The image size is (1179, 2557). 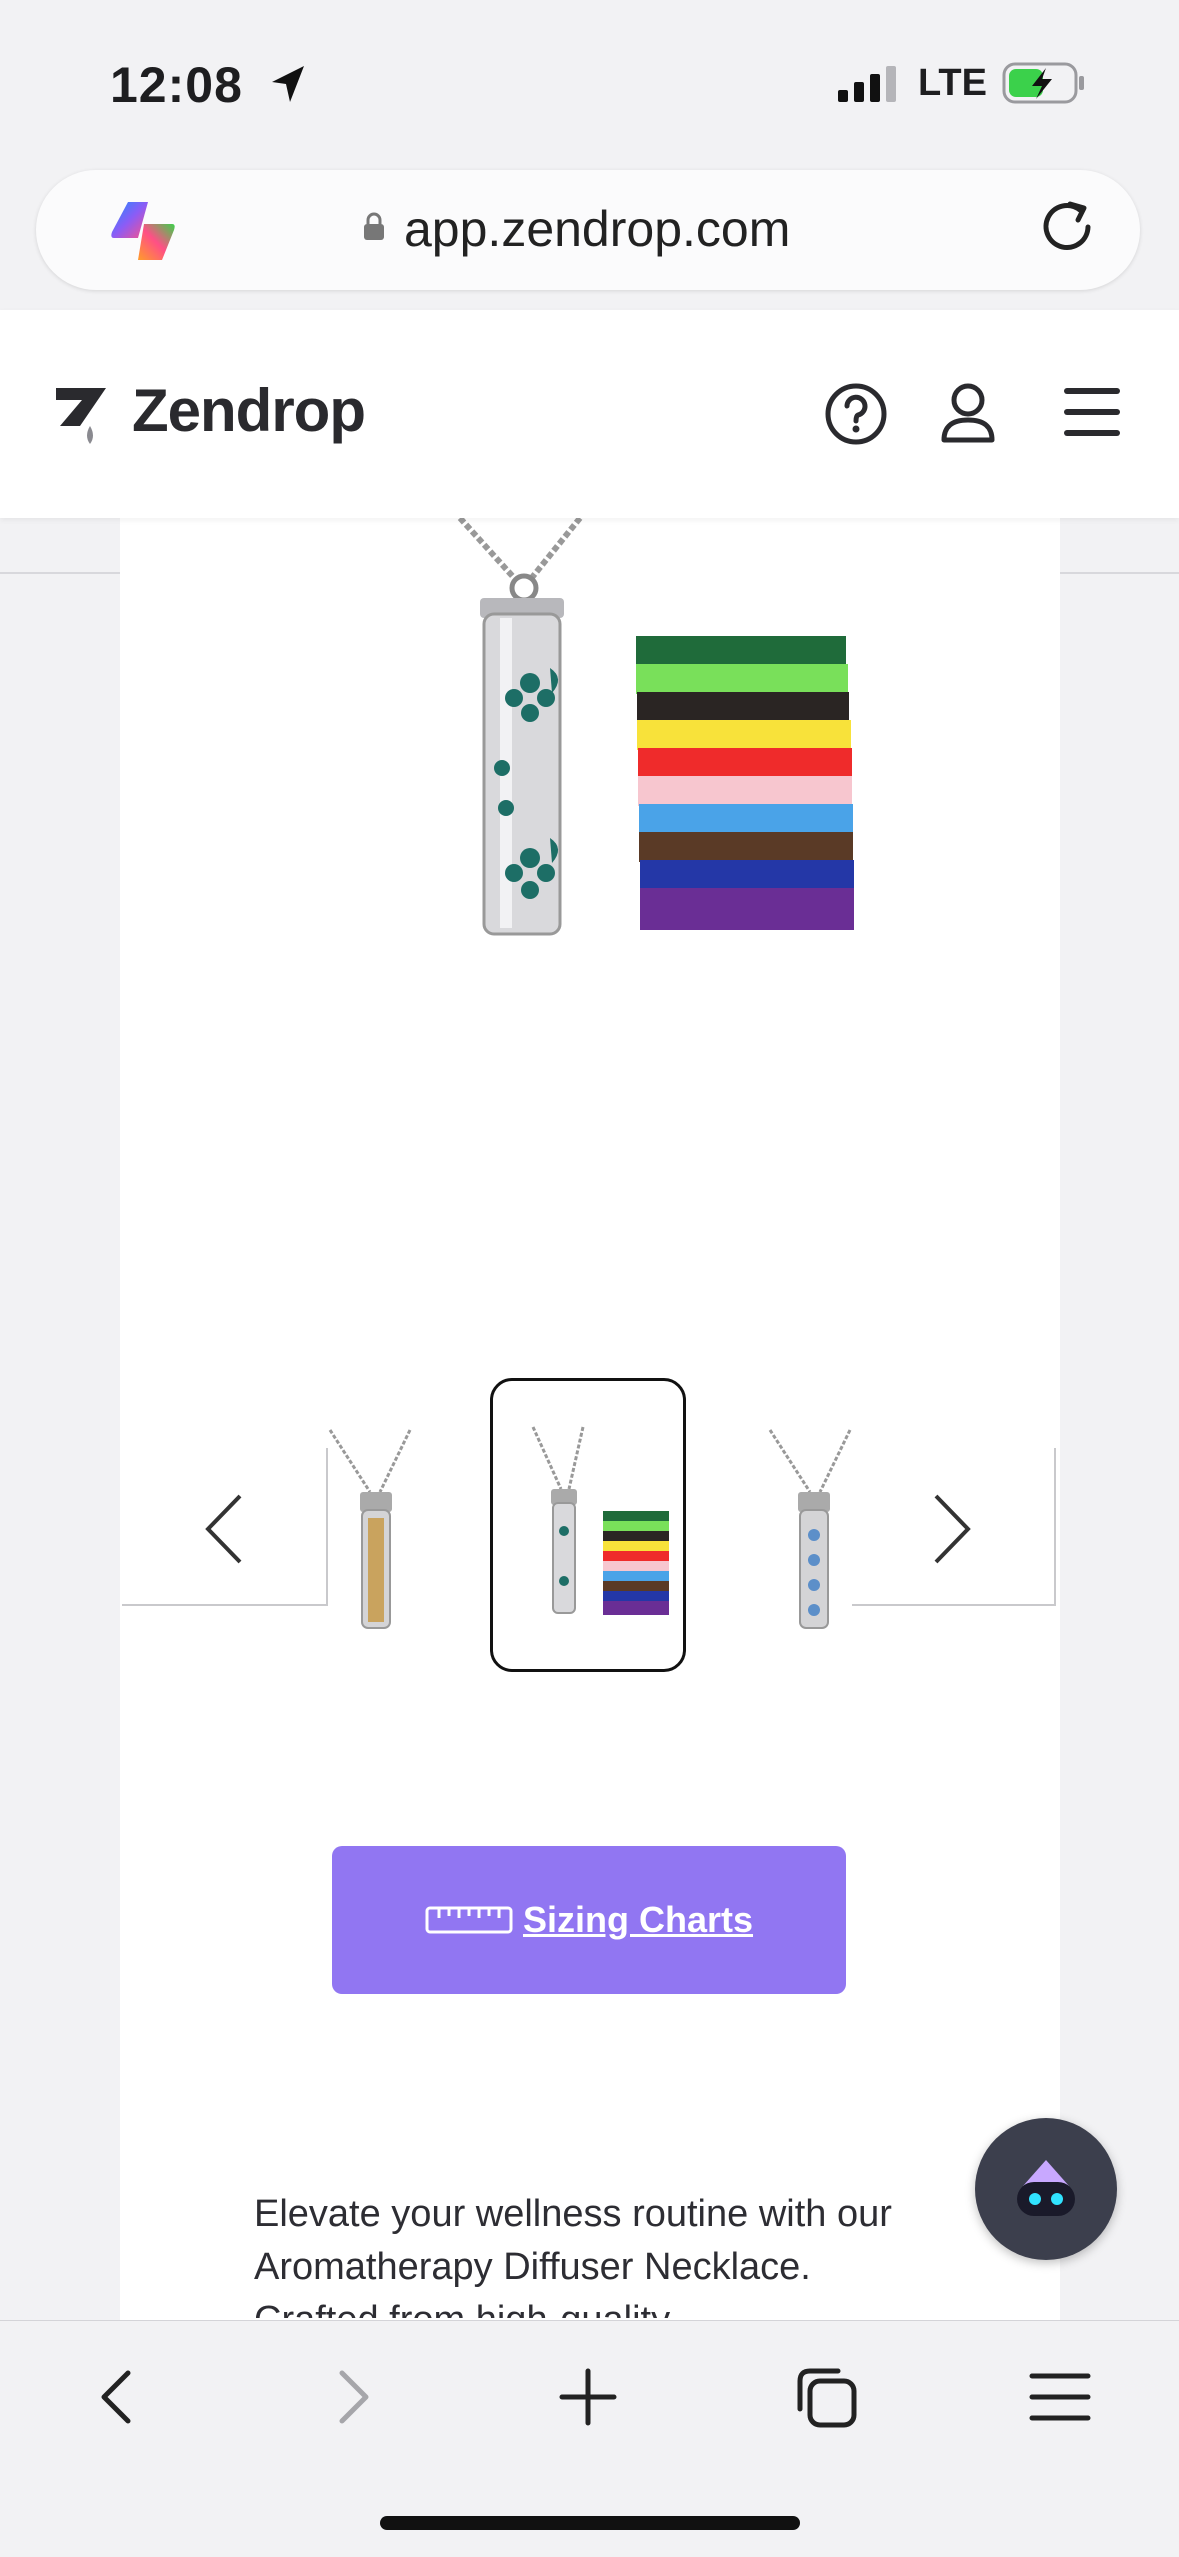 What do you see at coordinates (589, 85) in the screenshot?
I see `status-bar: 12:08 LTE` at bounding box center [589, 85].